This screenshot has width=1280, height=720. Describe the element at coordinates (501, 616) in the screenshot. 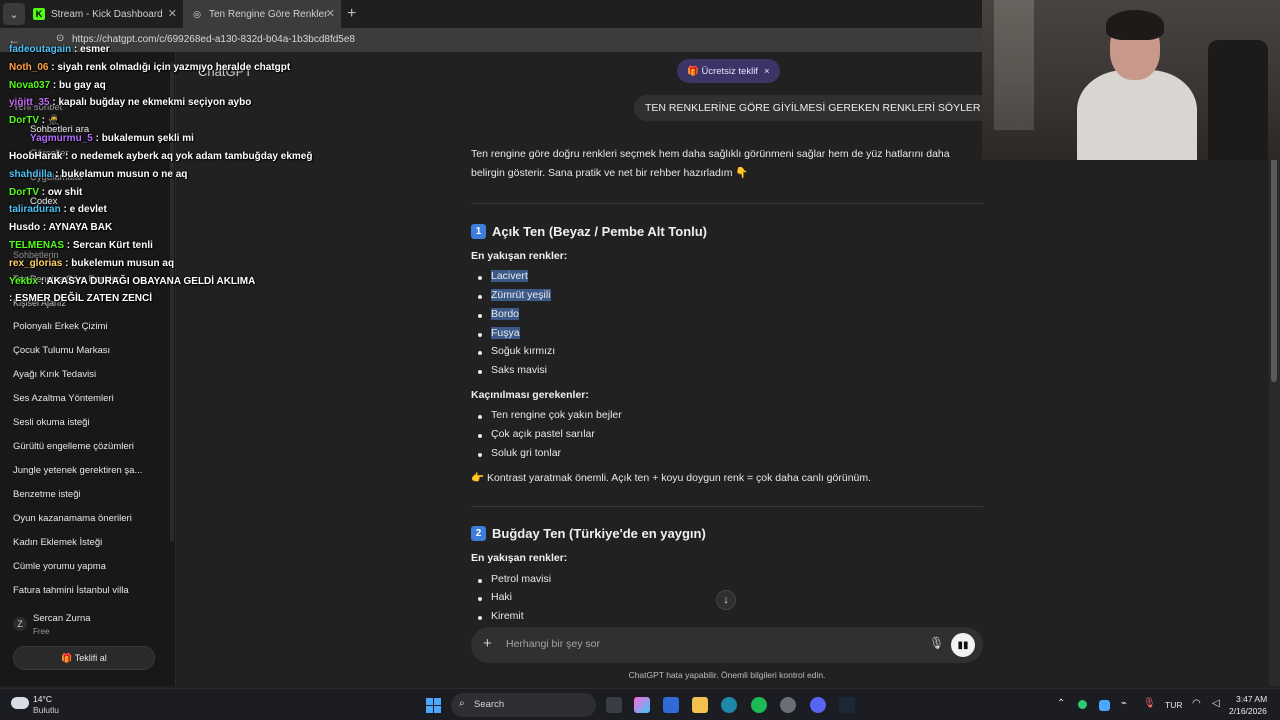

I see `list-item: Kiremit` at that location.